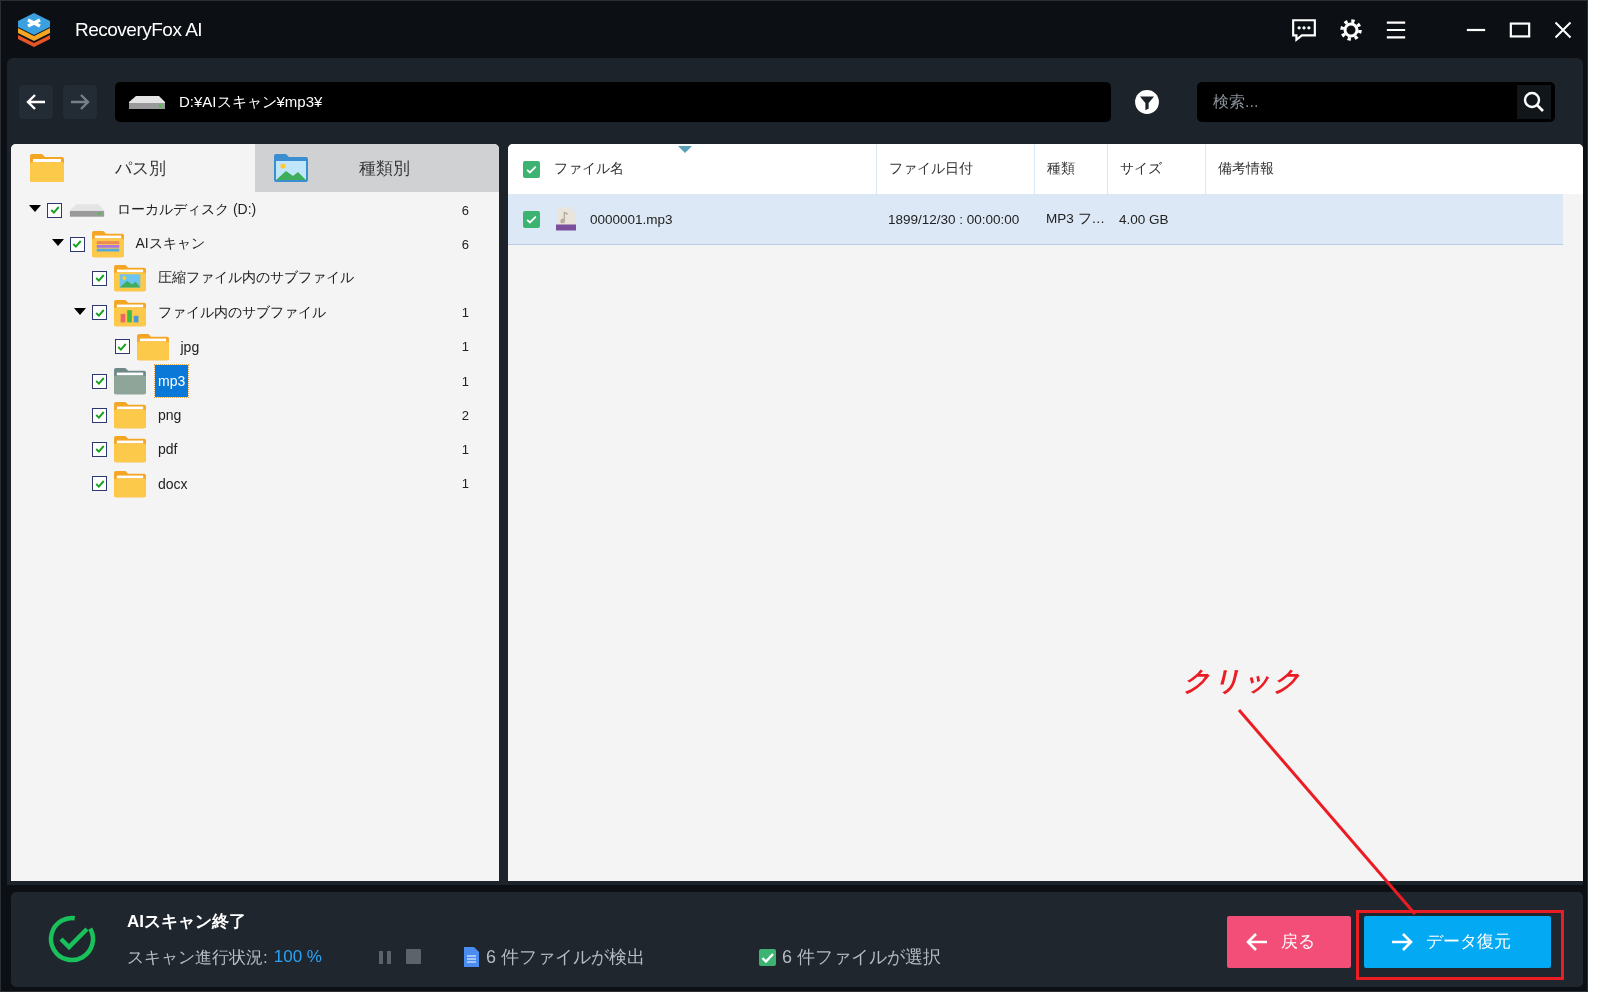  What do you see at coordinates (1351, 29) in the screenshot?
I see `settings-icon` at bounding box center [1351, 29].